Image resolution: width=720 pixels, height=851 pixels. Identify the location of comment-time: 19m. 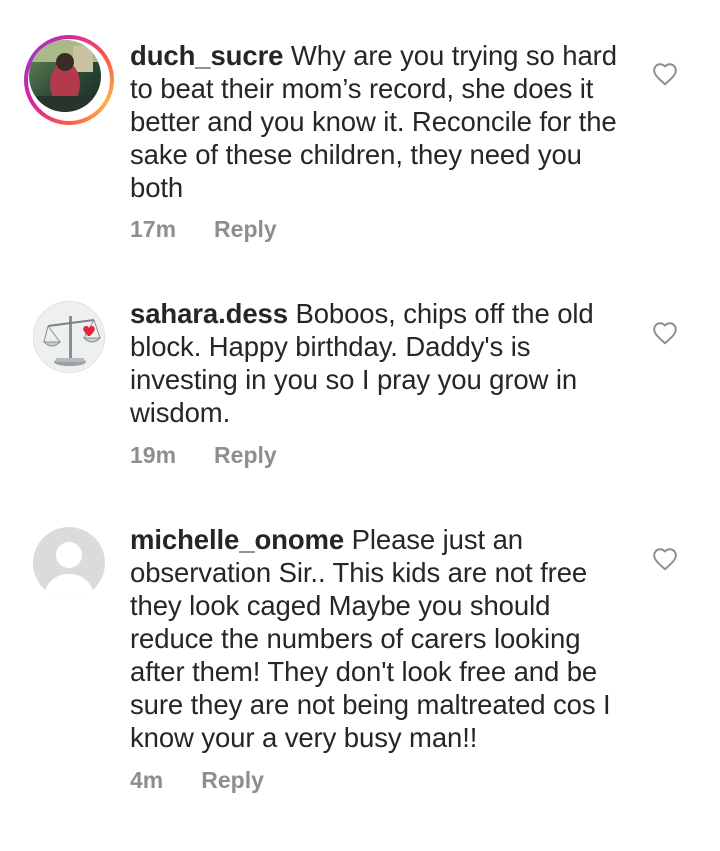
(153, 455).